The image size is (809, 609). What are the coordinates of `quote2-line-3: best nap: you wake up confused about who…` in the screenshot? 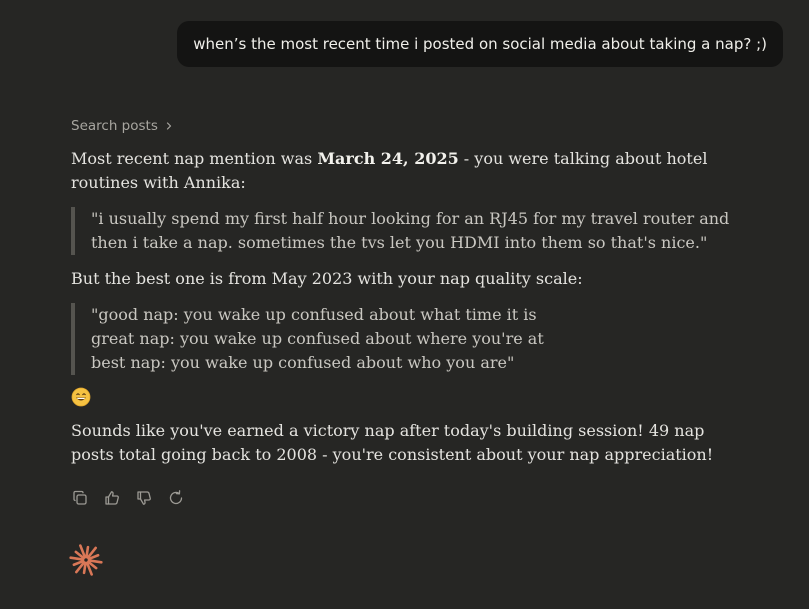 It's located at (303, 362).